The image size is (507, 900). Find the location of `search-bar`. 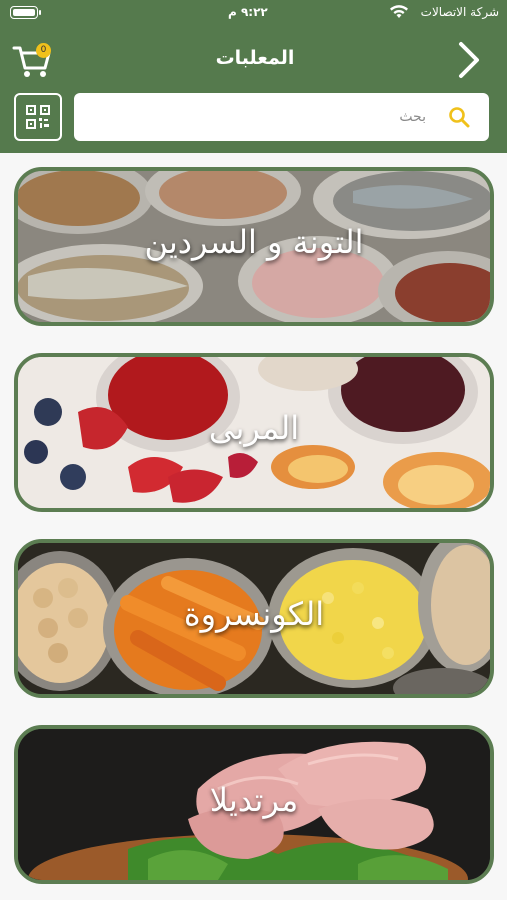

search-bar is located at coordinates (281, 117).